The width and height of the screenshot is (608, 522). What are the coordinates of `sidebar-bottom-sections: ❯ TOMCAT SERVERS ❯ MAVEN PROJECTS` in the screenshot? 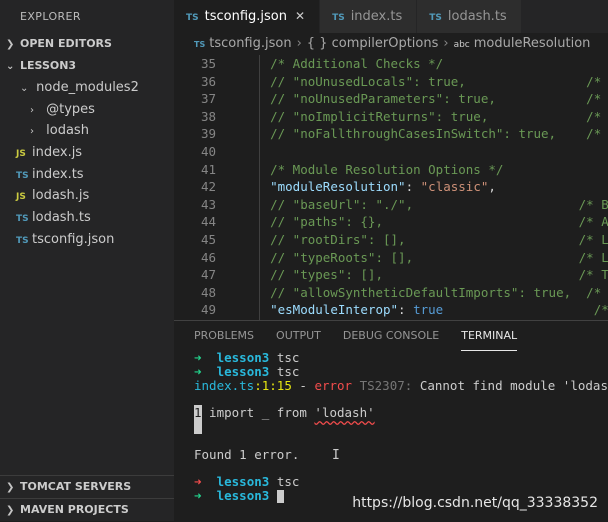 It's located at (87, 498).